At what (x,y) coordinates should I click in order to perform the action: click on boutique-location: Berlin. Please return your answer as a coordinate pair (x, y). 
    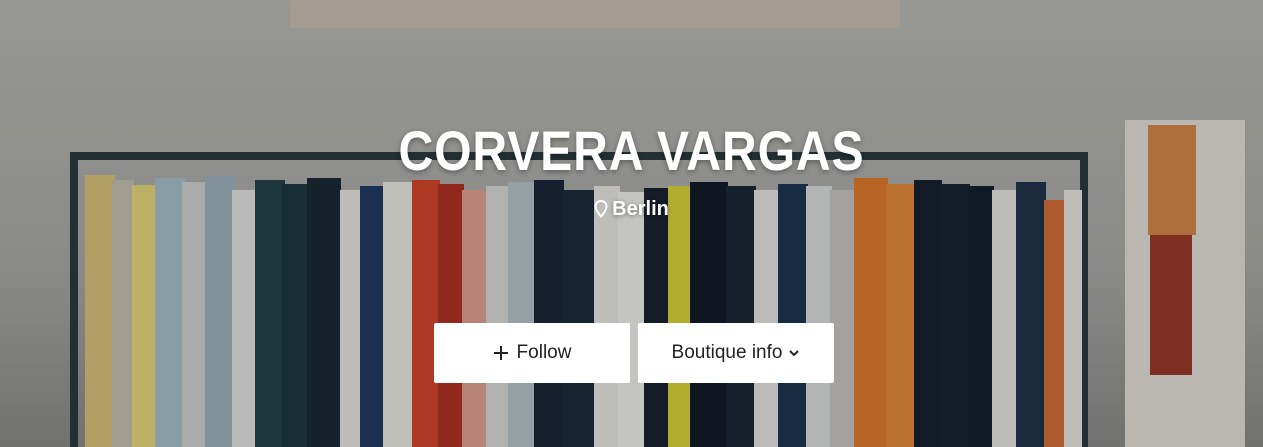
    Looking at the image, I should click on (631, 209).